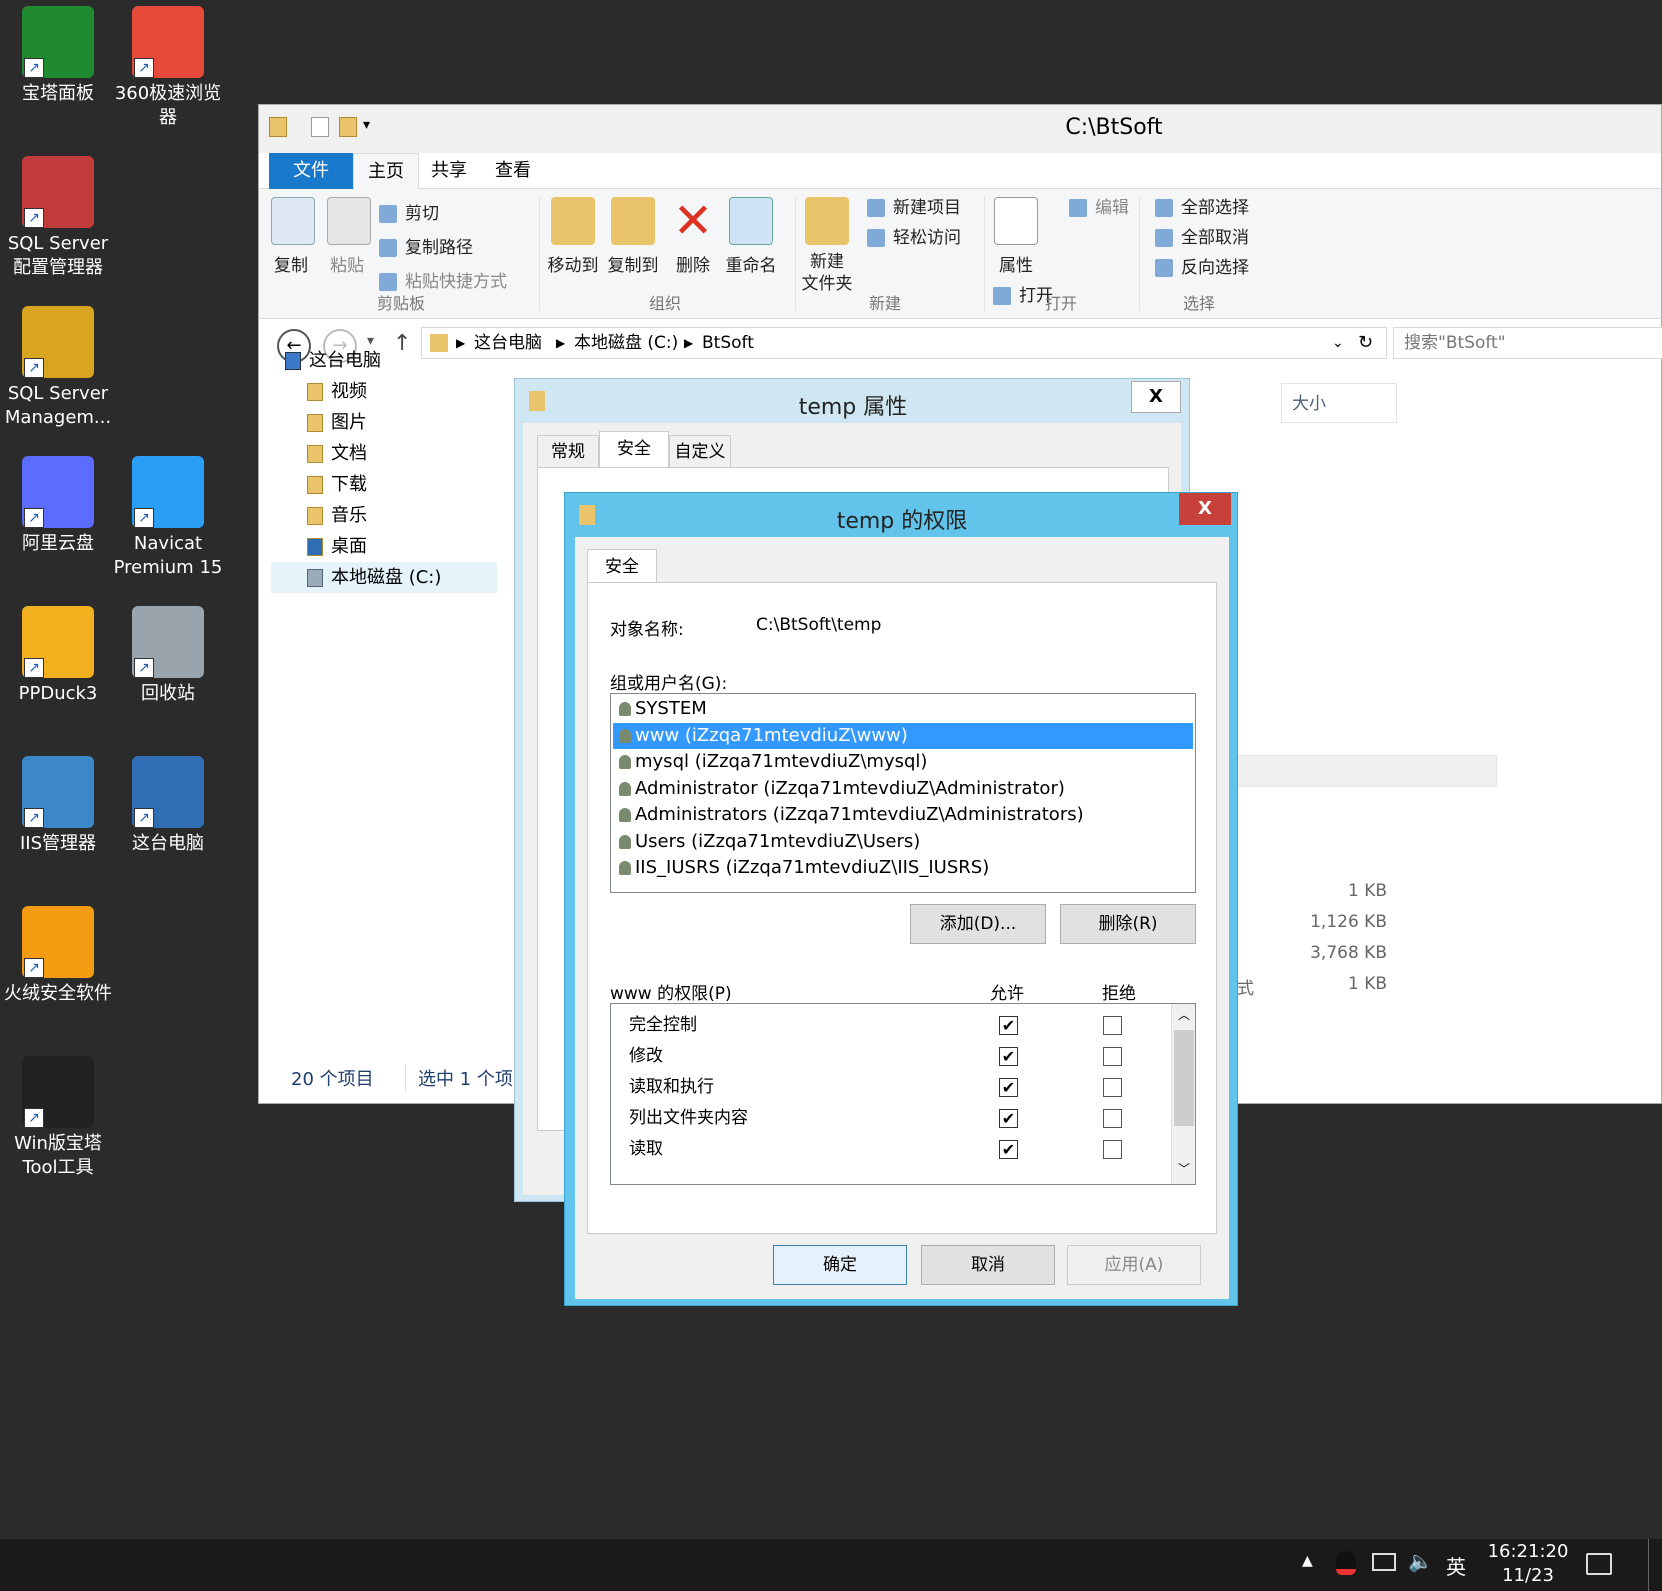  What do you see at coordinates (903, 735) in the screenshot?
I see `user-list-item: www (iZzqa71mtevdiuZ\www)` at bounding box center [903, 735].